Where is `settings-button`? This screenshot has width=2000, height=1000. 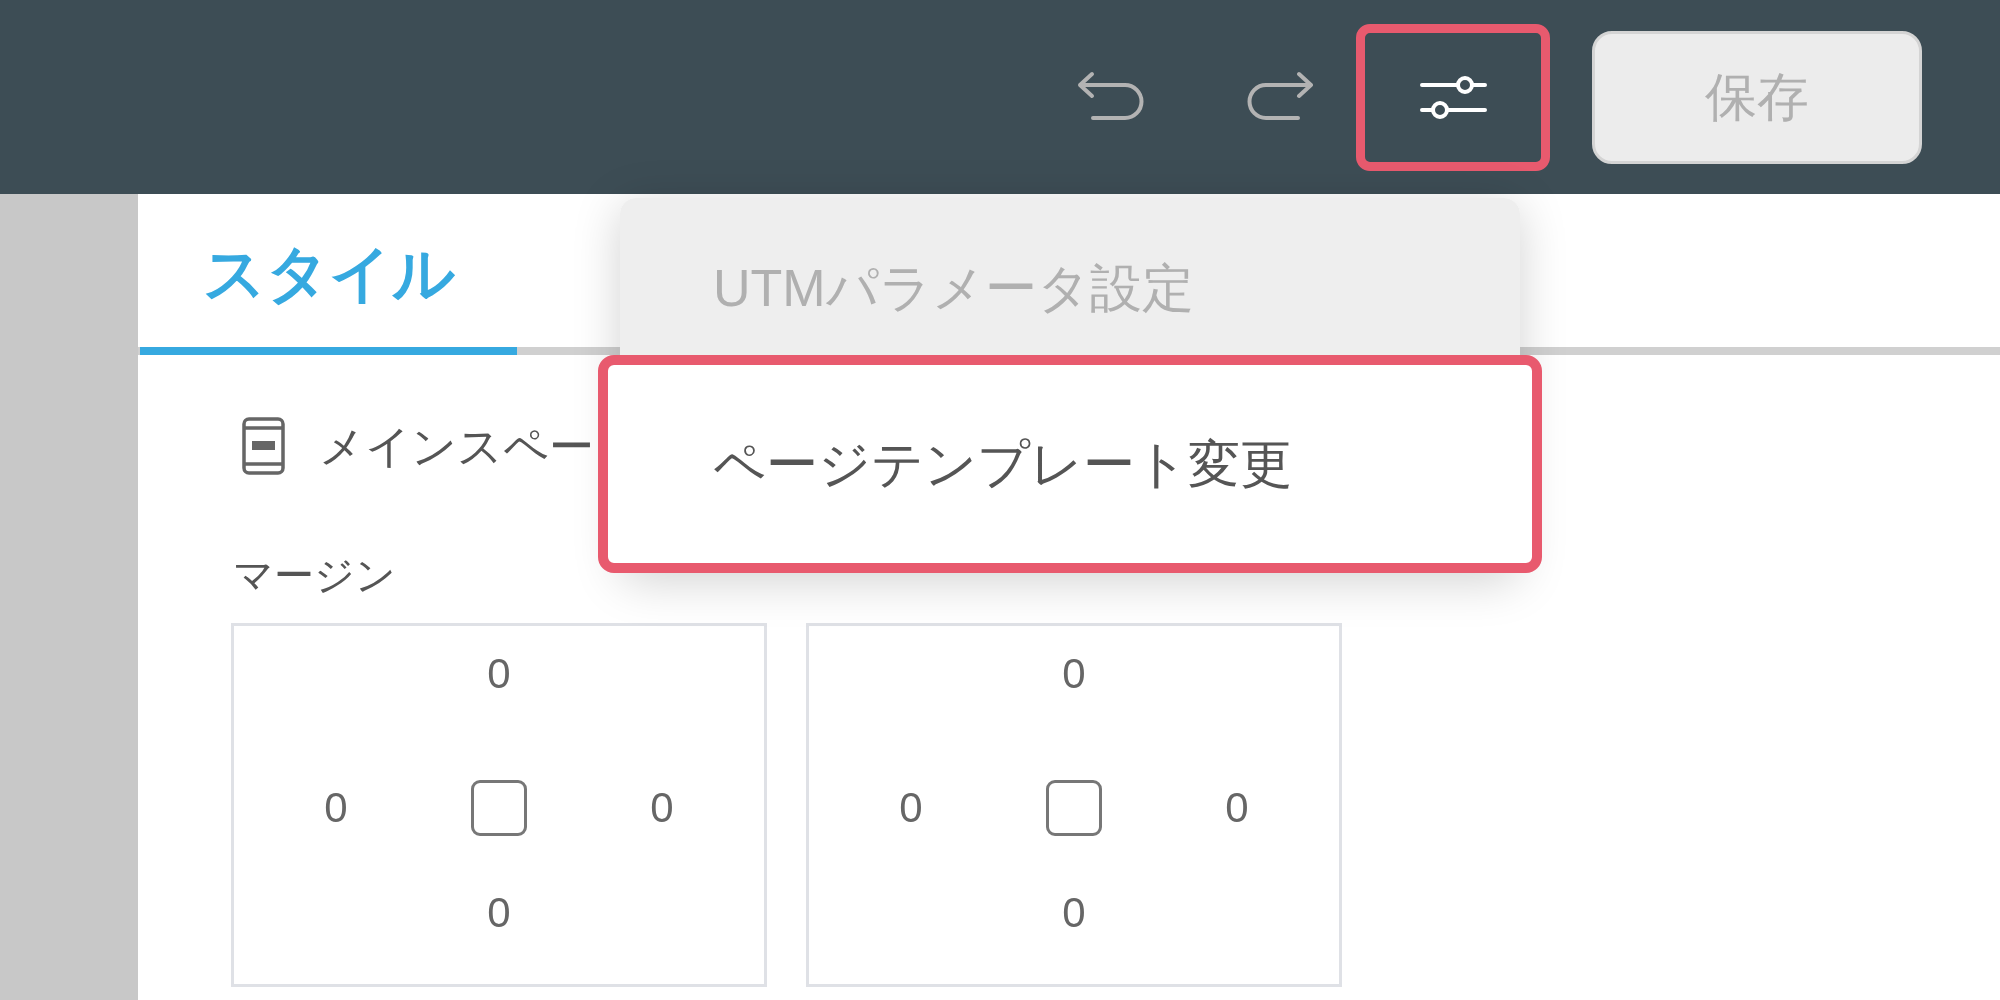 settings-button is located at coordinates (1453, 97).